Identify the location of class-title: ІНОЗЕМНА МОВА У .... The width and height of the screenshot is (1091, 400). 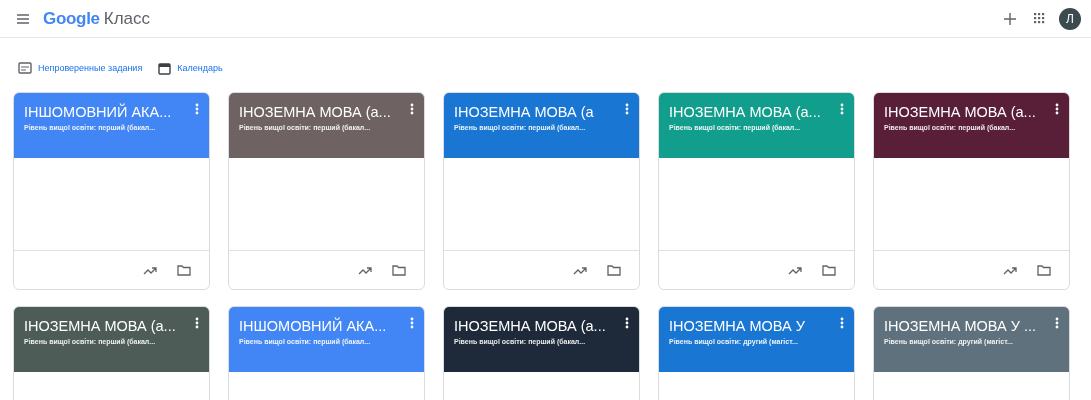
(967, 326).